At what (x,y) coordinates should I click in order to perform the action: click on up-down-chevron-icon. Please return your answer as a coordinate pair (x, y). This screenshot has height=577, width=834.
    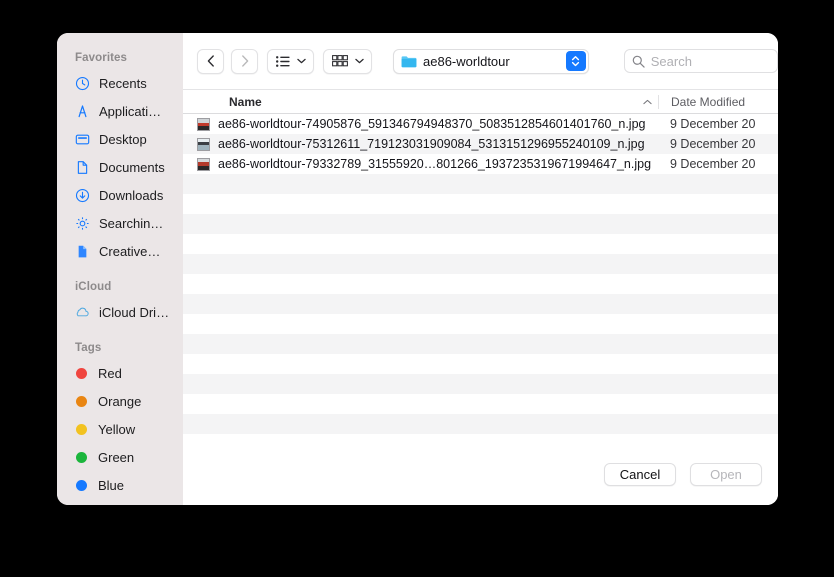
    Looking at the image, I should click on (575, 61).